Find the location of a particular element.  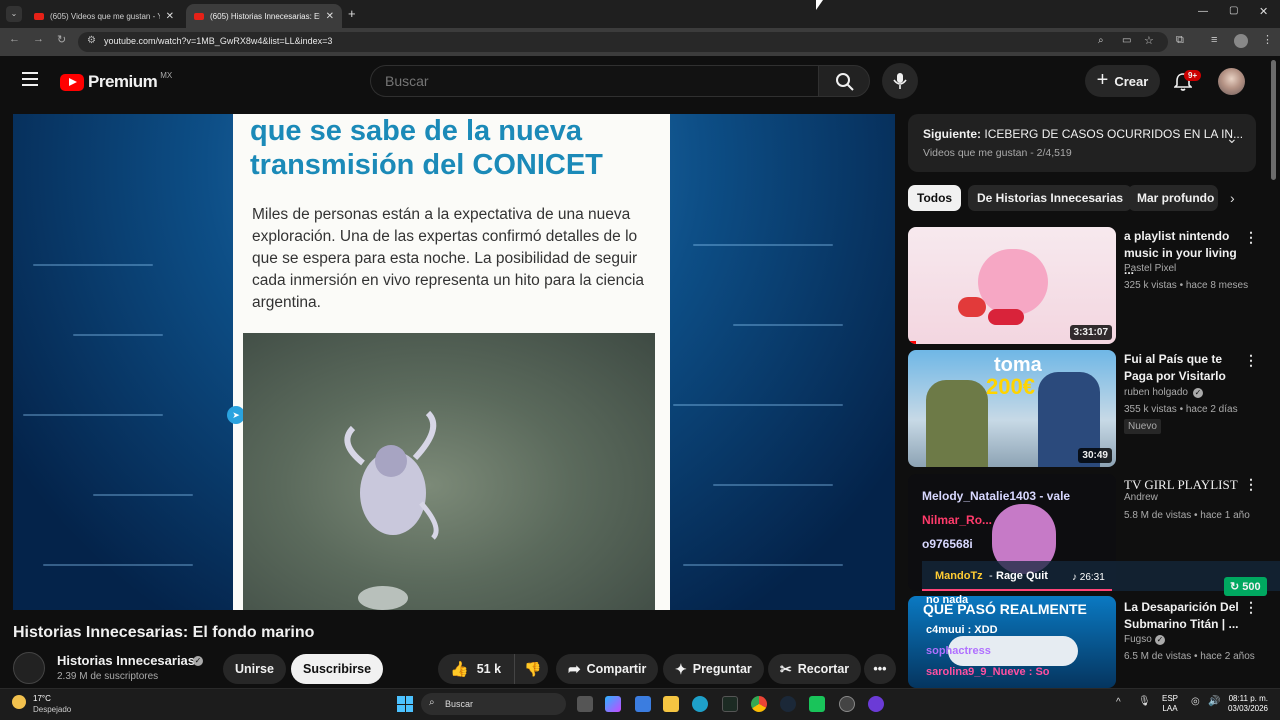

weather-moon-icon is located at coordinates (19, 702).